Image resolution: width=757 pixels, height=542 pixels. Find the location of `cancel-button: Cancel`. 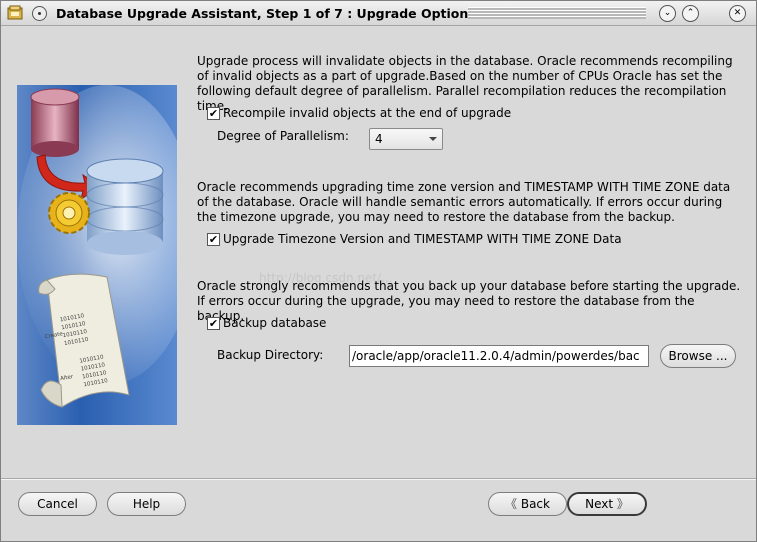

cancel-button: Cancel is located at coordinates (57, 504).